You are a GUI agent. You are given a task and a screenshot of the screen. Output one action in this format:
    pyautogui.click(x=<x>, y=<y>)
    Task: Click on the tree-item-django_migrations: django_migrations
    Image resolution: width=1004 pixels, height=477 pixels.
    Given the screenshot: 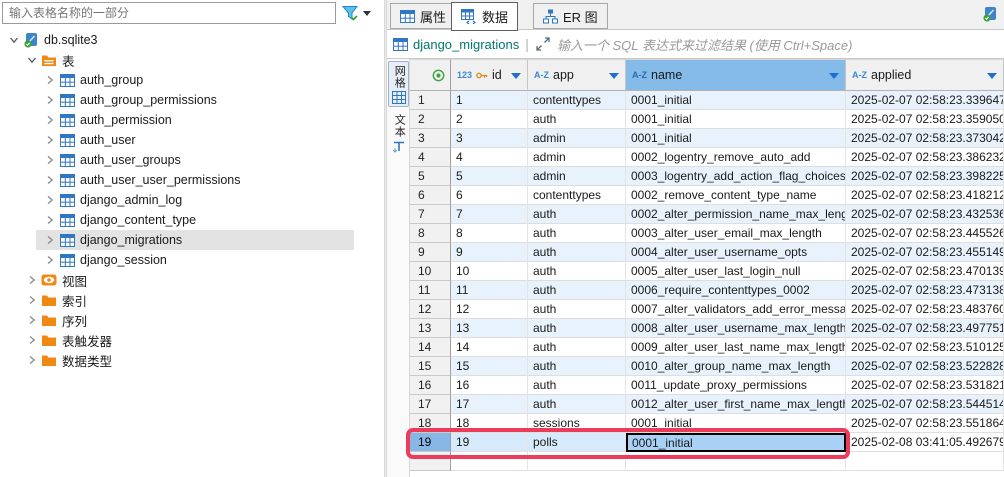 What is the action you would take?
    pyautogui.click(x=195, y=240)
    